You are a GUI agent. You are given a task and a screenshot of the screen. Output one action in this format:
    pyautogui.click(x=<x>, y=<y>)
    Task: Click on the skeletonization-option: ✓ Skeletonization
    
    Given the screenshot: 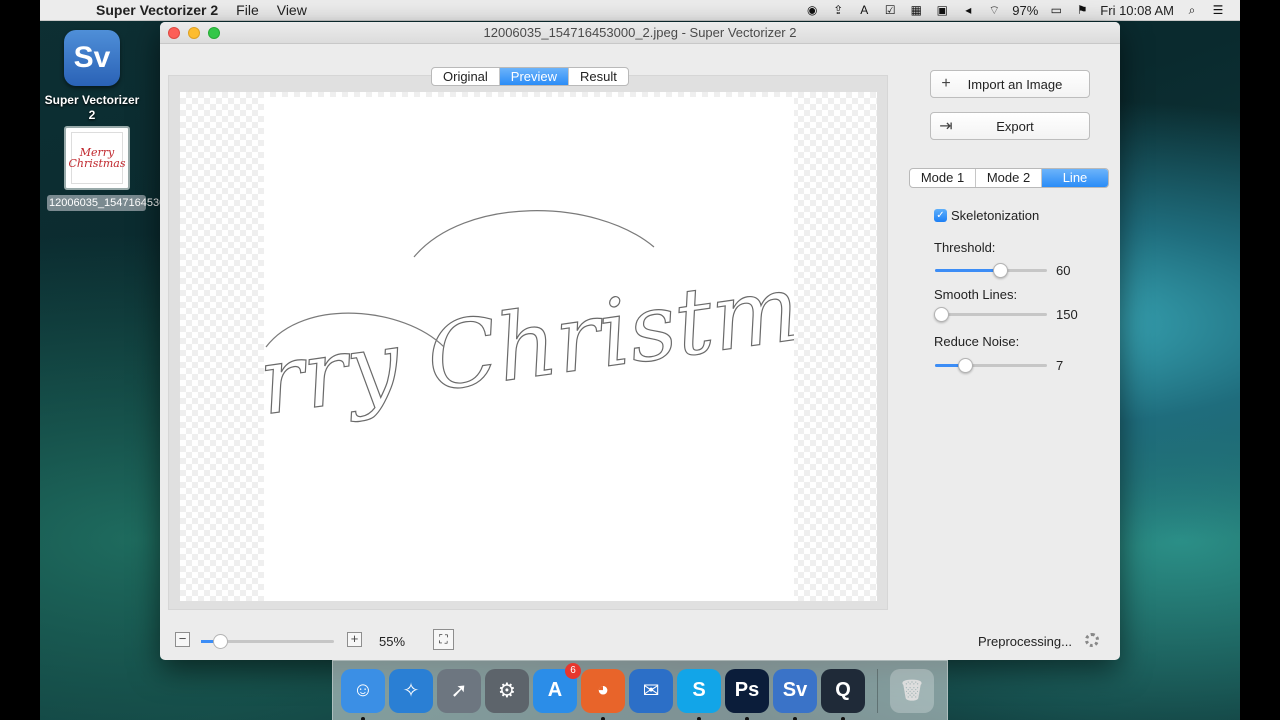 What is the action you would take?
    pyautogui.click(x=986, y=215)
    